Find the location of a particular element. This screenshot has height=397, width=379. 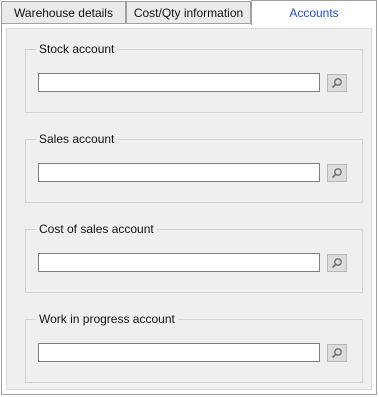

sales-account-lookup-button is located at coordinates (337, 173).